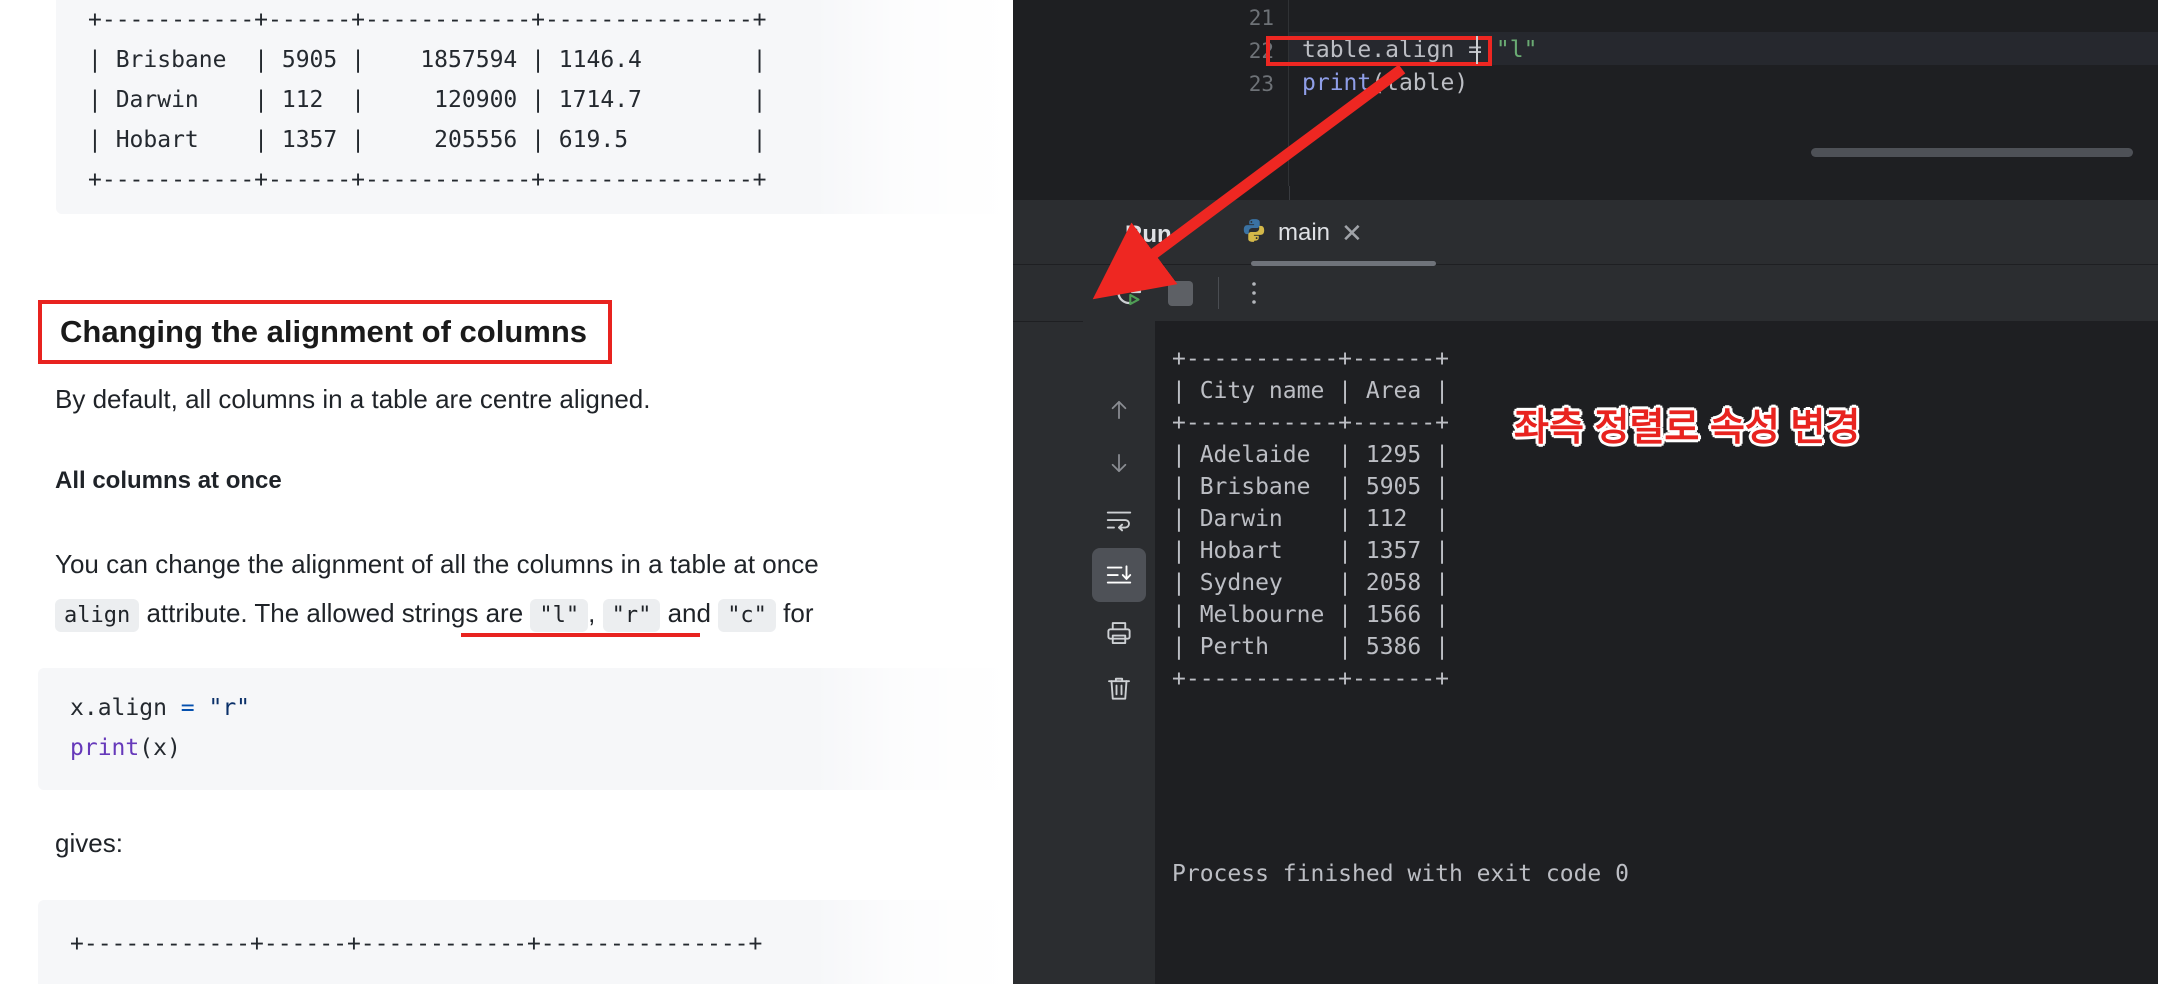  I want to click on editor-args: (table), so click(1420, 83).